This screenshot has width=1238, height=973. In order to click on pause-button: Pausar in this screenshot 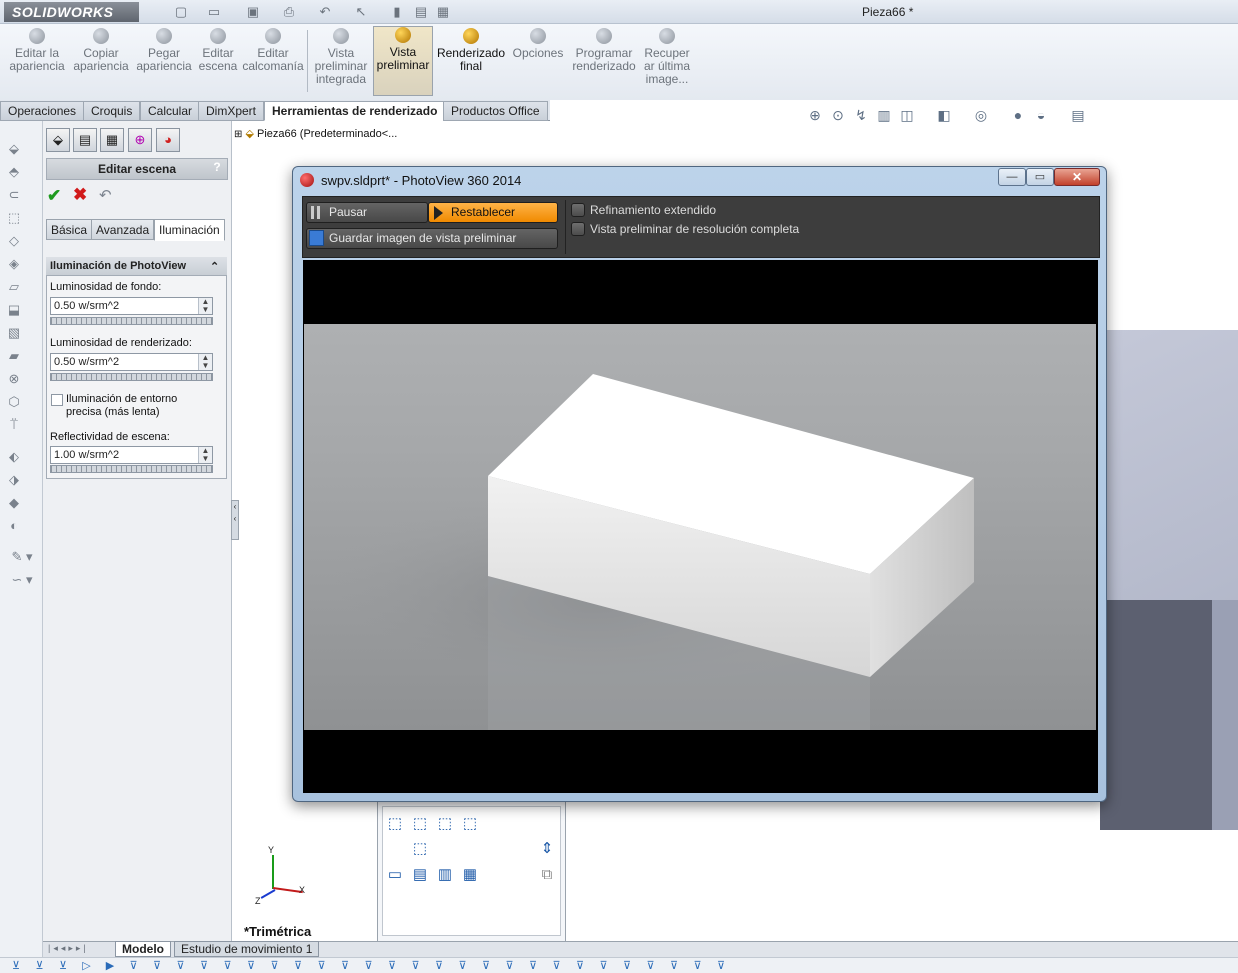, I will do `click(367, 212)`.